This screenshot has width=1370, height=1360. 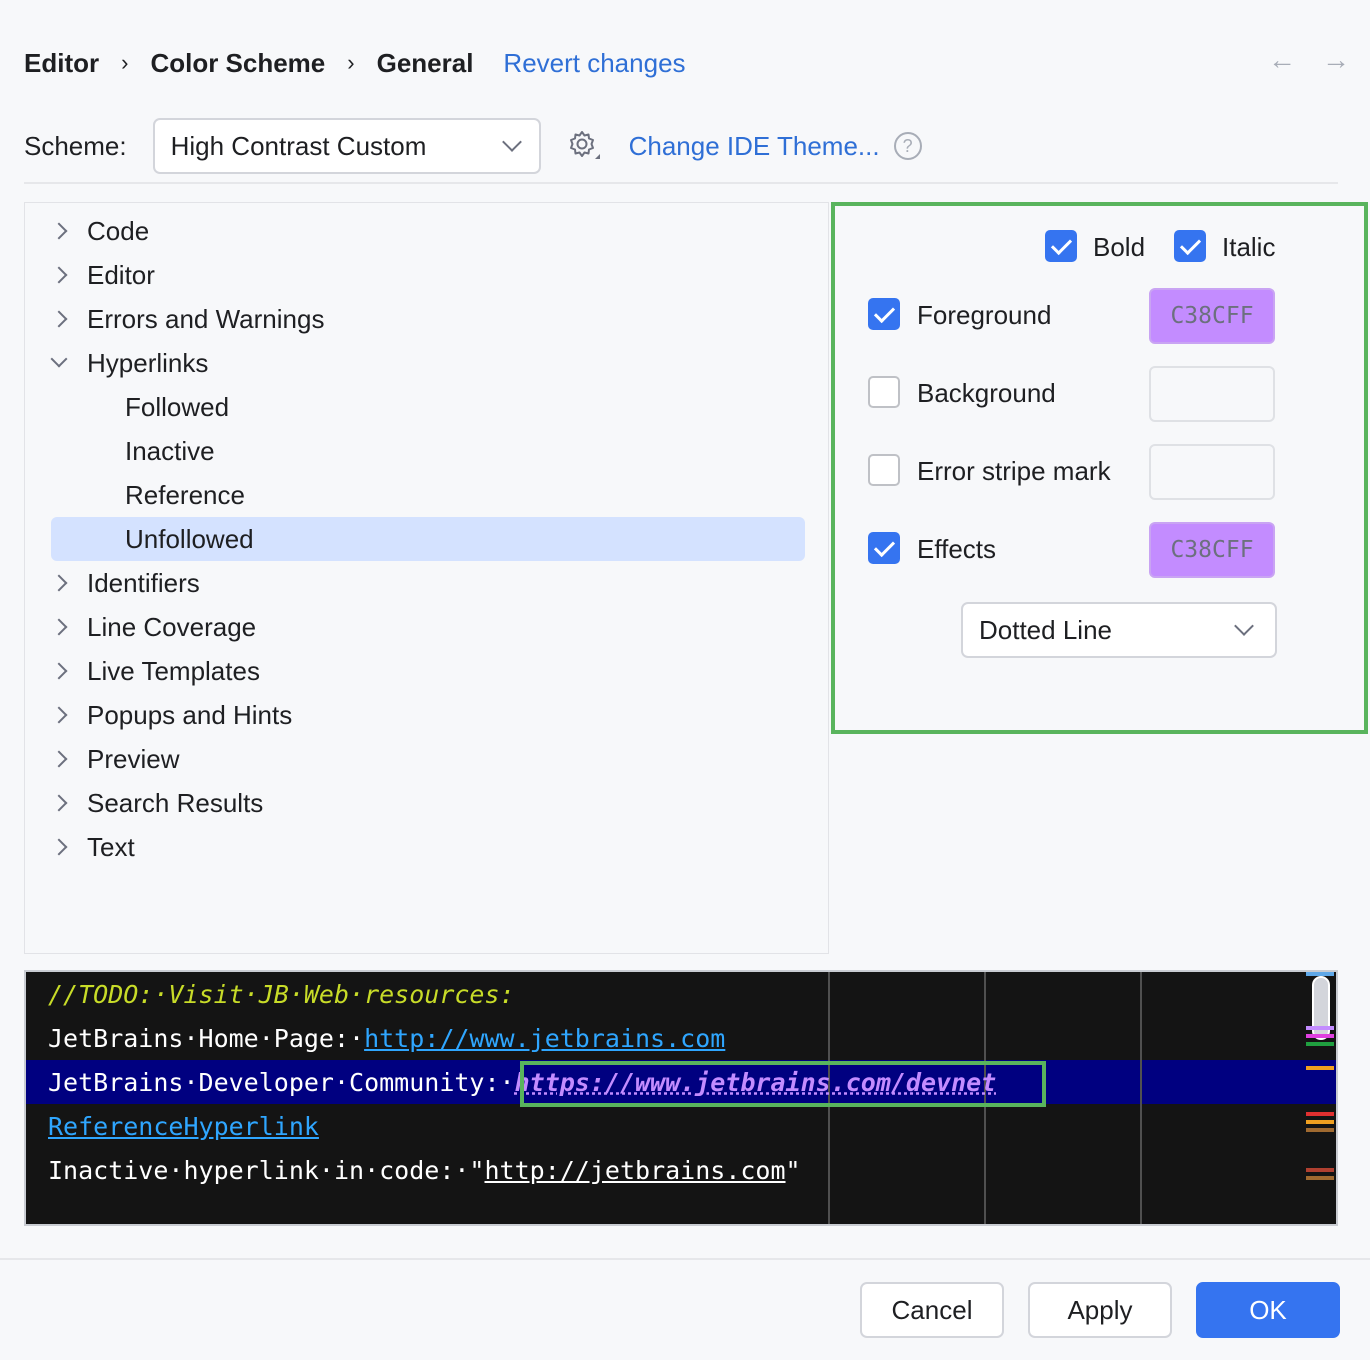 What do you see at coordinates (957, 549) in the screenshot?
I see `effects-label: Effects` at bounding box center [957, 549].